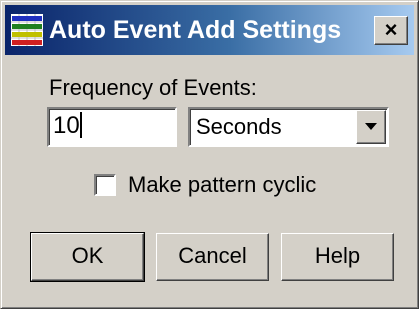  I want to click on frequency-input: 10, so click(112, 127).